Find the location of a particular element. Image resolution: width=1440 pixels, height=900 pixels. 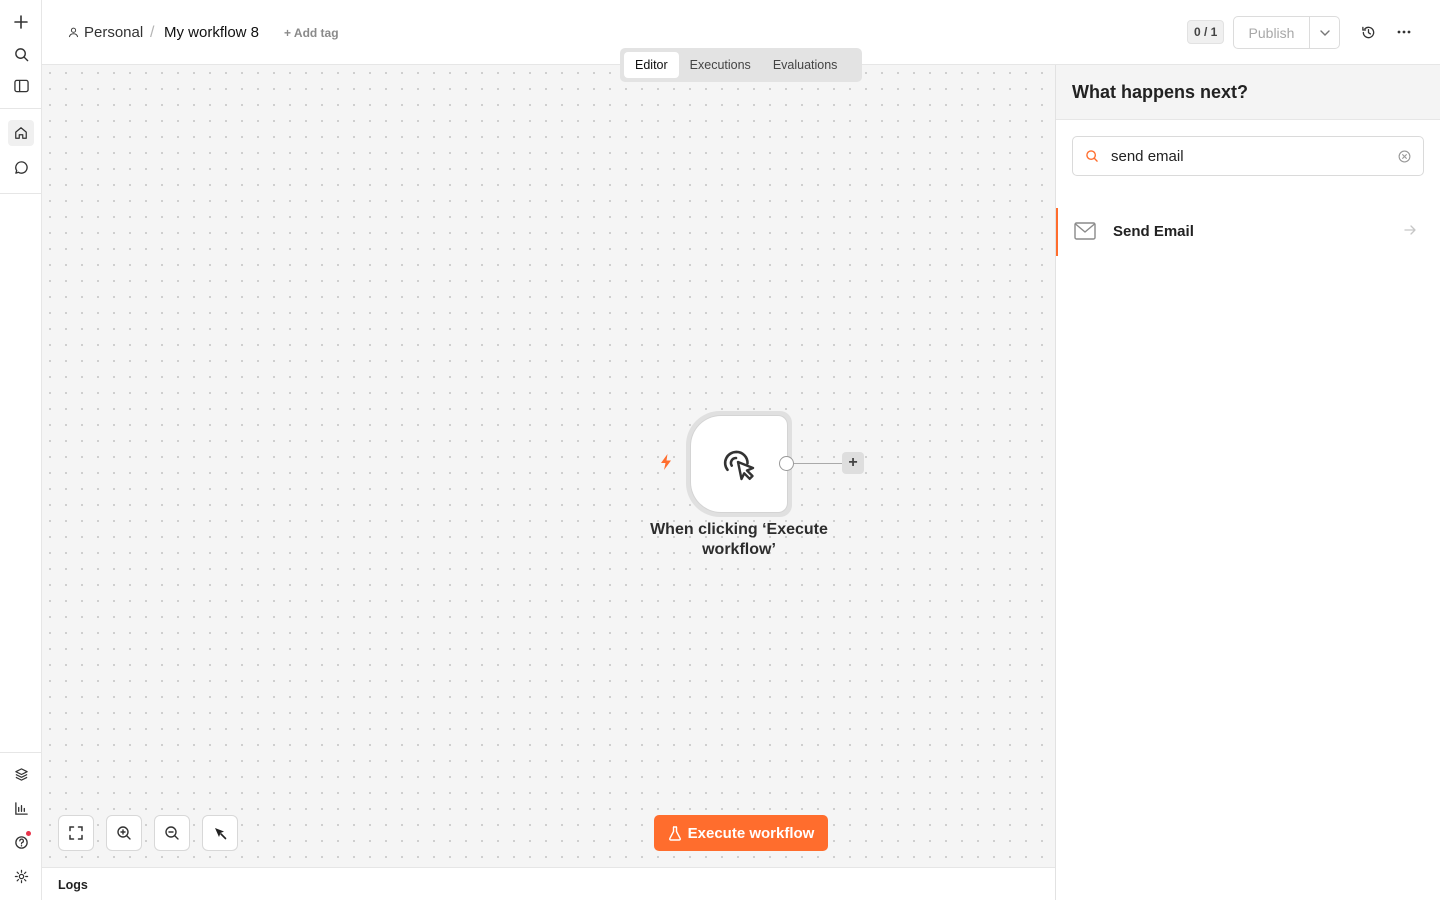

view-tabs: Editor Executions Evaluations is located at coordinates (741, 65).